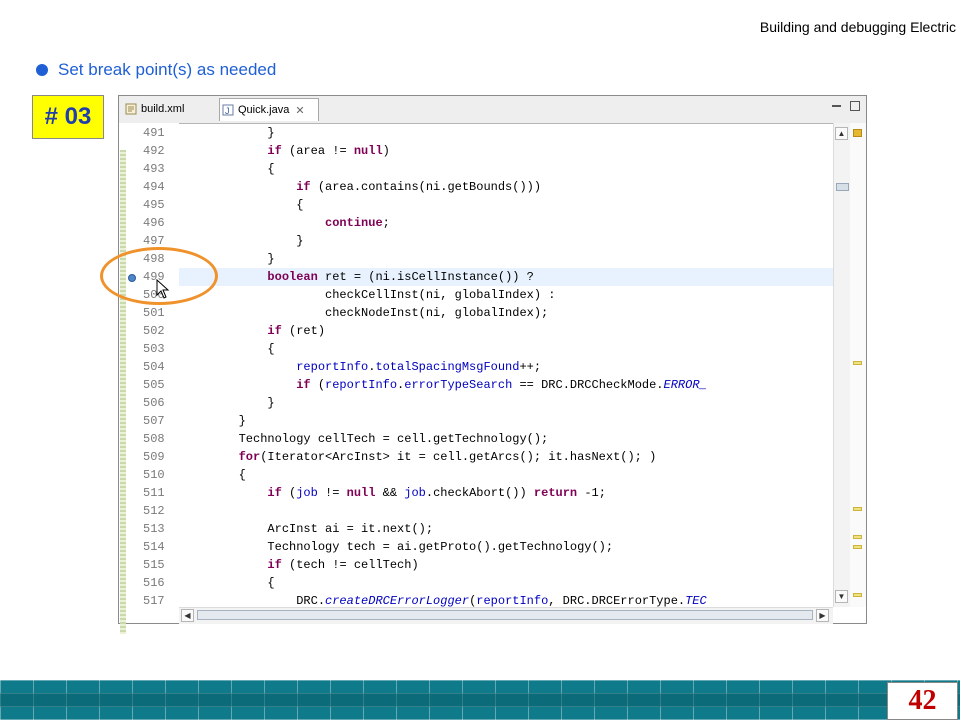  I want to click on svg-text: J, so click(227, 111).